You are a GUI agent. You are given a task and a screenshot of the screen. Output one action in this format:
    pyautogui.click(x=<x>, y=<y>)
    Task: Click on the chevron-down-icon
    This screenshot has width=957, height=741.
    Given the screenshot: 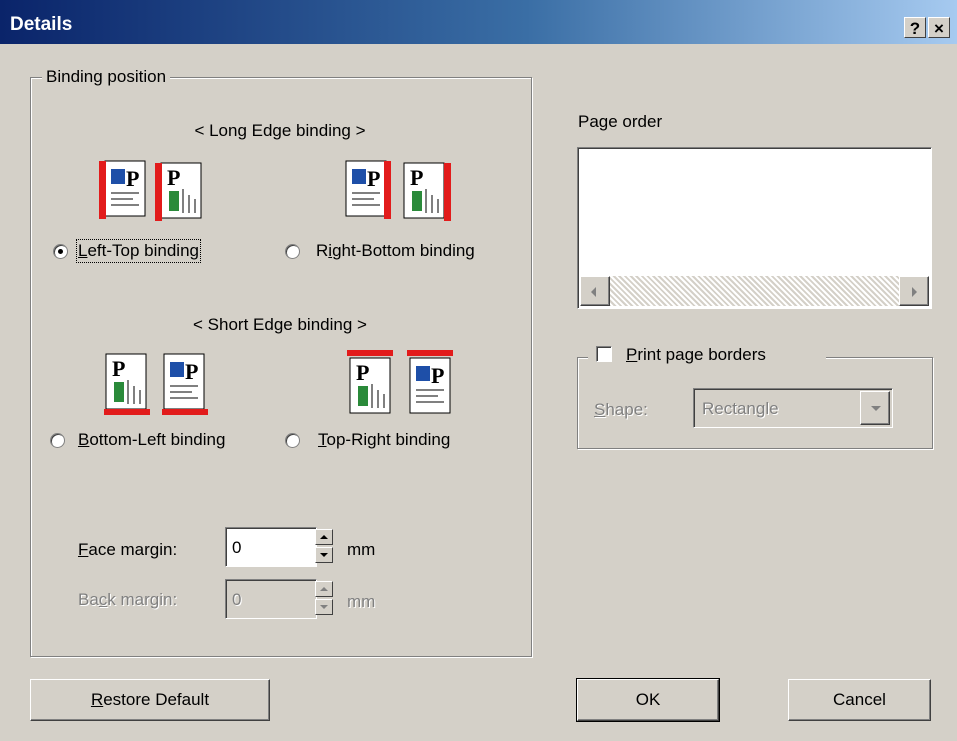 What is the action you would take?
    pyautogui.click(x=876, y=408)
    